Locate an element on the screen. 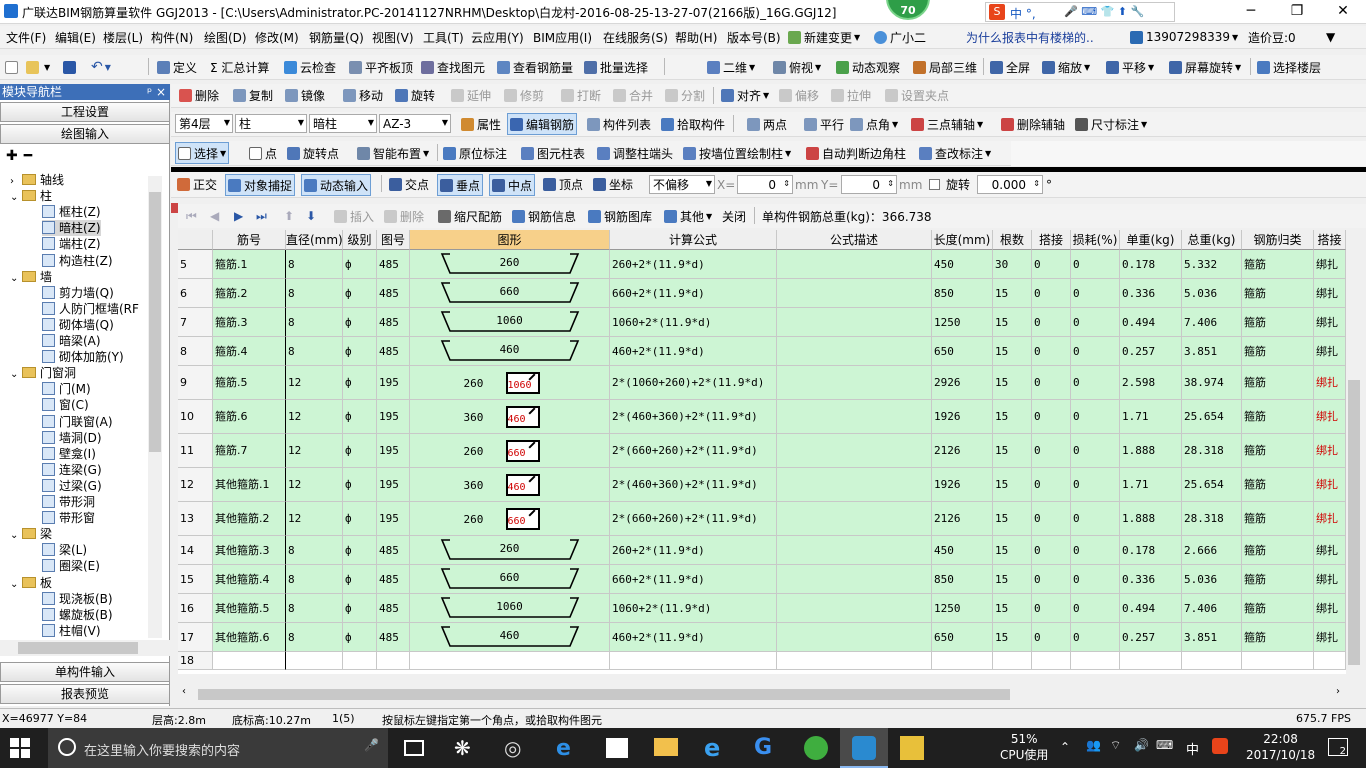 This screenshot has height=768, width=1366. cell-row-index: 17 is located at coordinates (195, 637).